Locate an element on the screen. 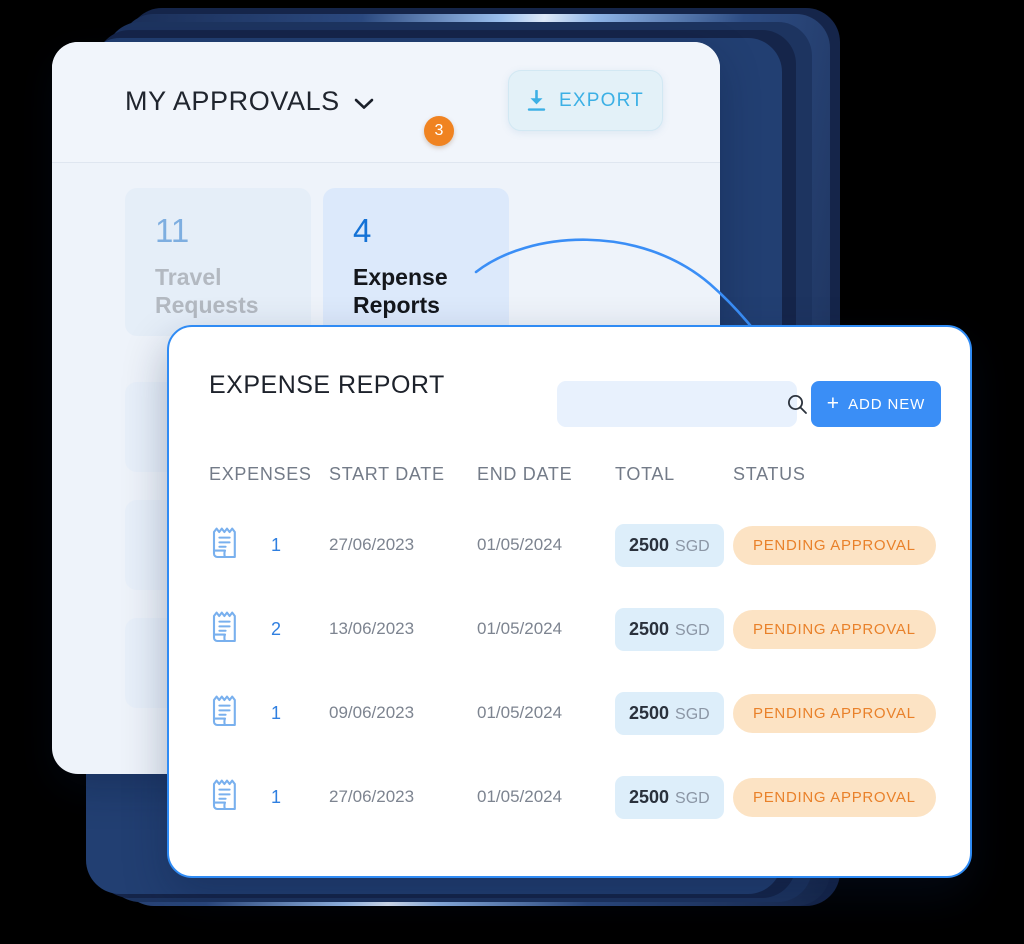 The height and width of the screenshot is (944, 1024). chevron-down-icon is located at coordinates (364, 104).